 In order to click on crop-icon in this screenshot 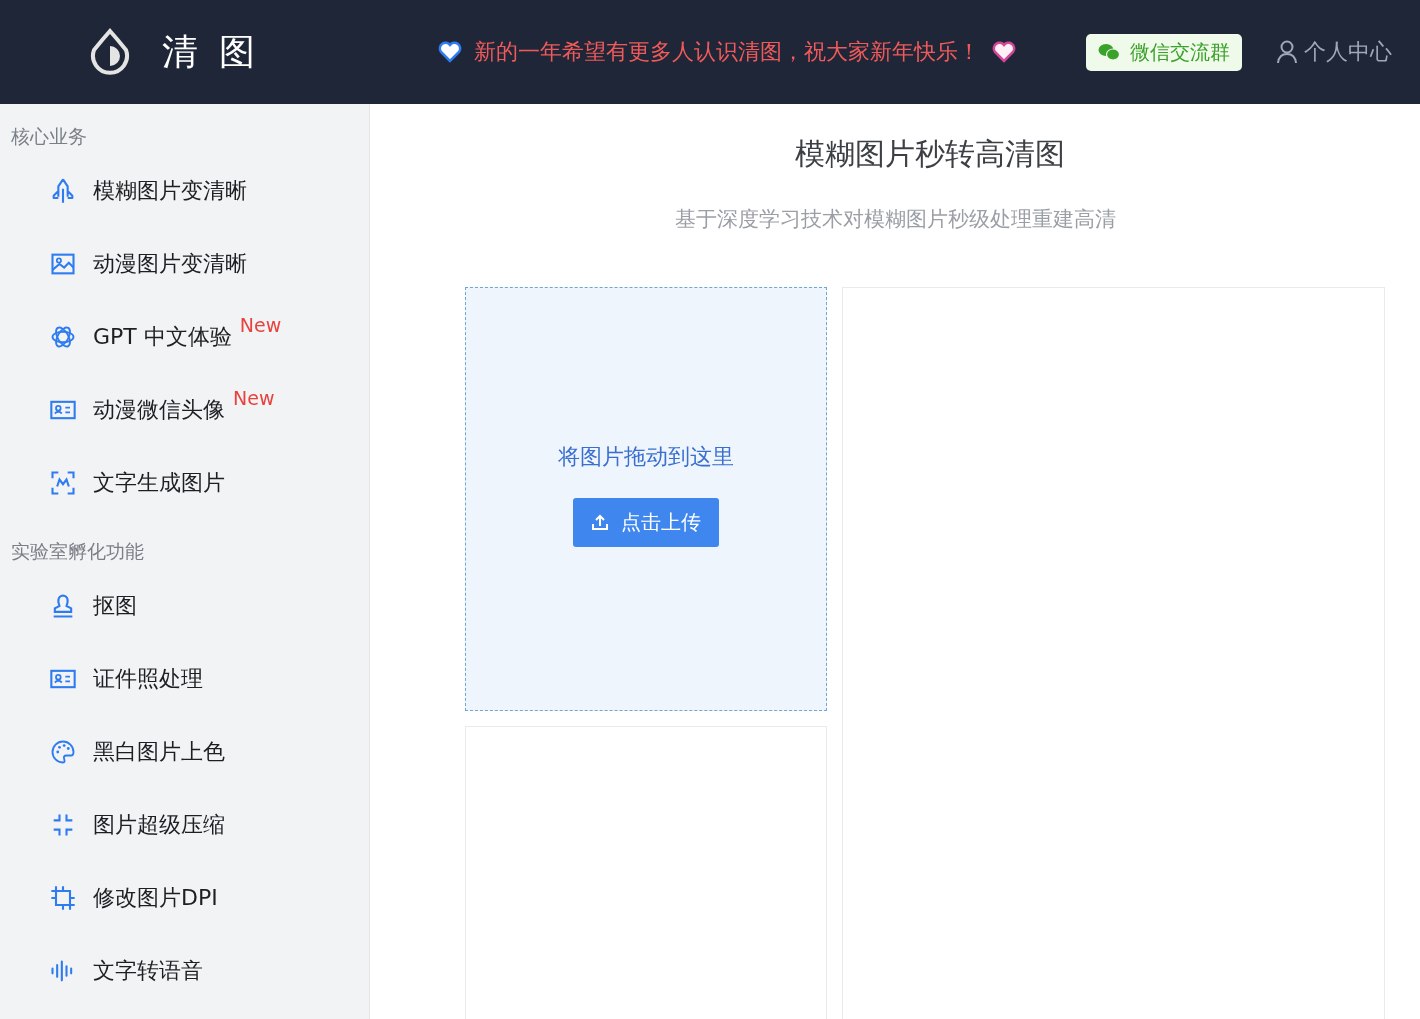, I will do `click(63, 897)`.